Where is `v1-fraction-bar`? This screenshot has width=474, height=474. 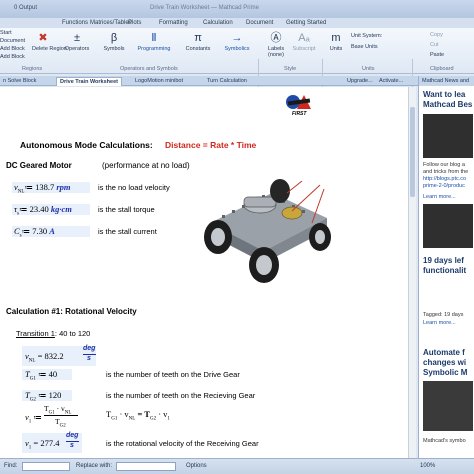 v1-fraction-bar is located at coordinates (61, 415).